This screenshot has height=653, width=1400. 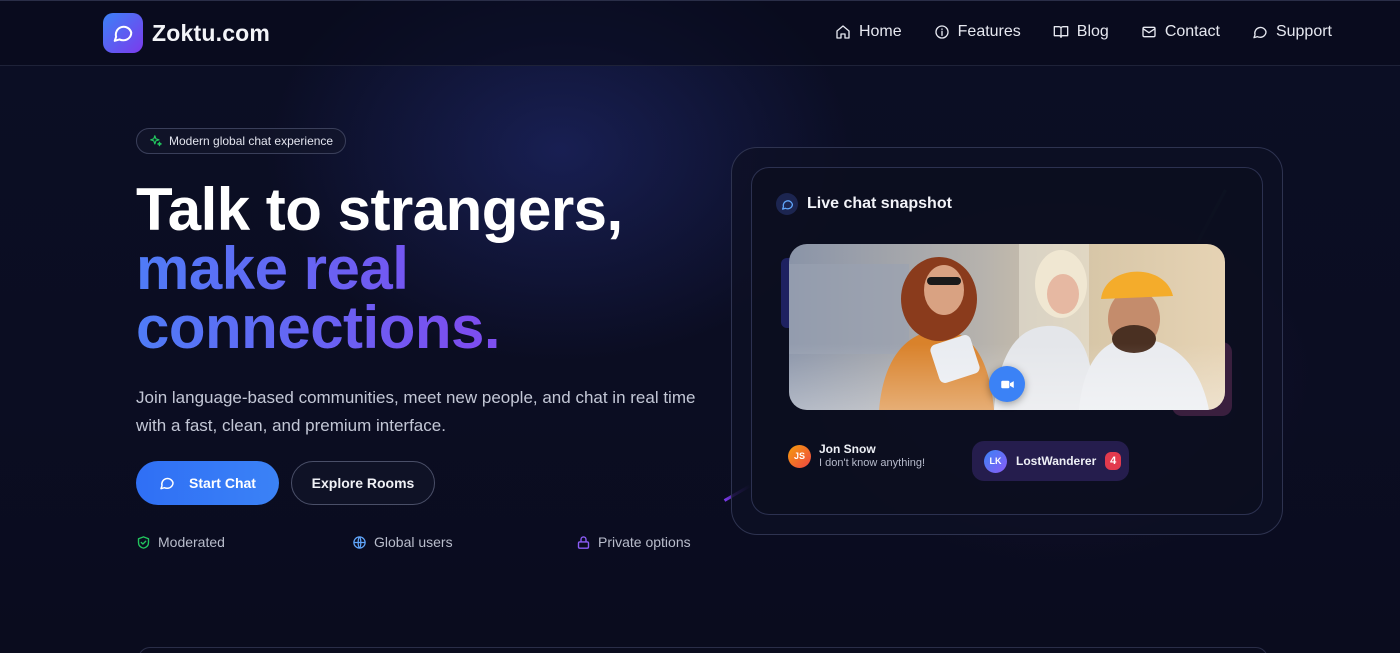 I want to click on start-chat-label: Start Chat, so click(x=222, y=483).